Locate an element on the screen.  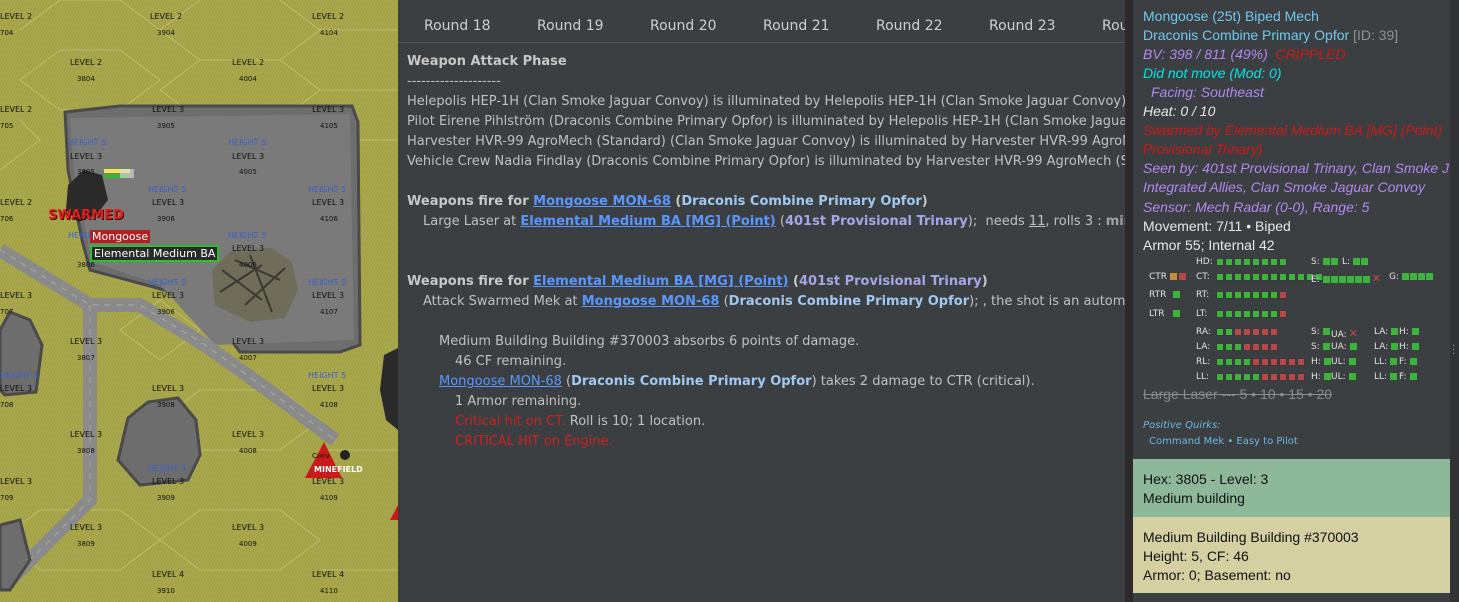
crit-ra-h: H: is located at coordinates (1409, 332).